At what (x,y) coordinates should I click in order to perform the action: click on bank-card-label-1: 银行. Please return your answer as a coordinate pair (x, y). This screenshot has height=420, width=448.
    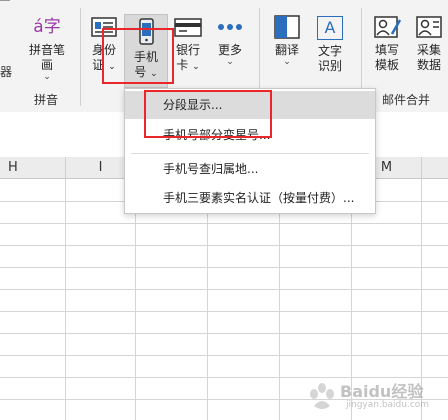
    Looking at the image, I should click on (187, 50).